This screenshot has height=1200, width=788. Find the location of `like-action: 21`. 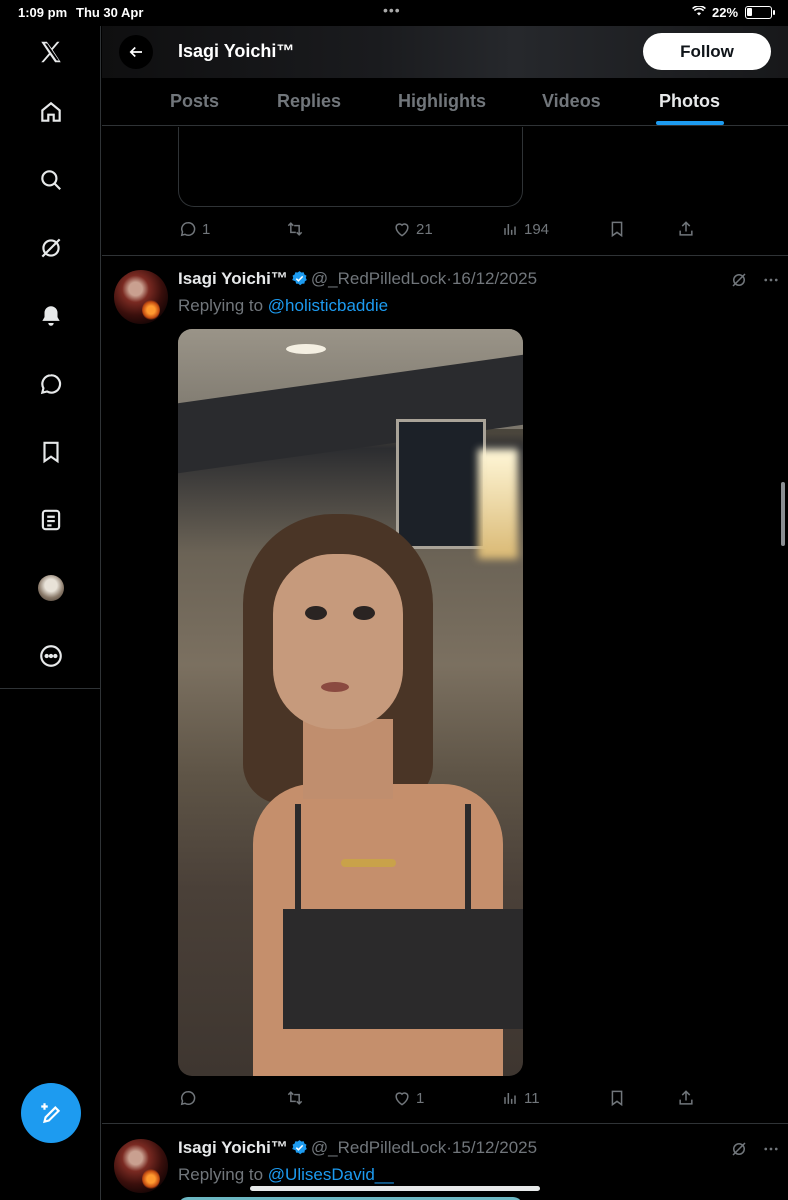

like-action: 21 is located at coordinates (412, 229).